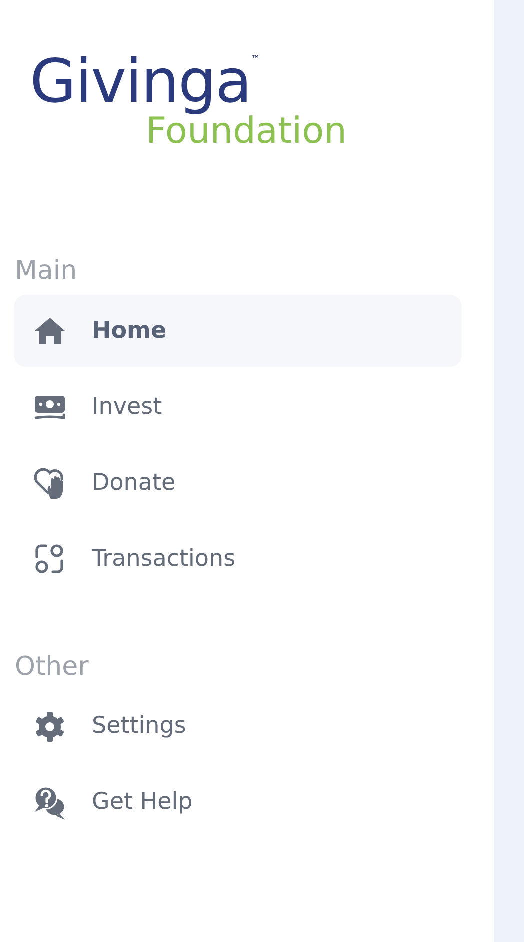 The width and height of the screenshot is (524, 942). I want to click on nav-item: Transactions, so click(238, 558).